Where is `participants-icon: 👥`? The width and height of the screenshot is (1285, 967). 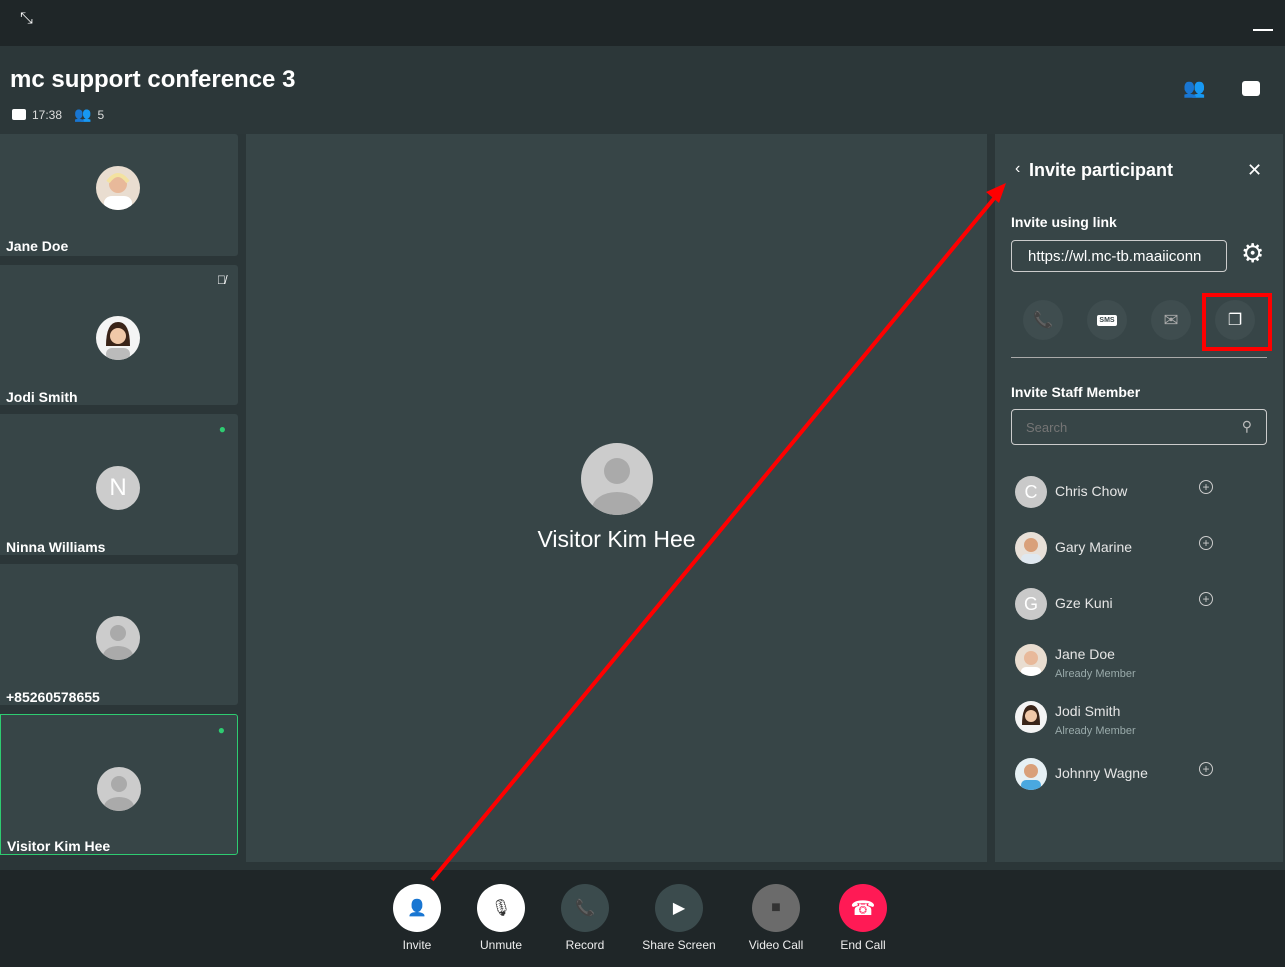
participants-icon: 👥 is located at coordinates (83, 114).